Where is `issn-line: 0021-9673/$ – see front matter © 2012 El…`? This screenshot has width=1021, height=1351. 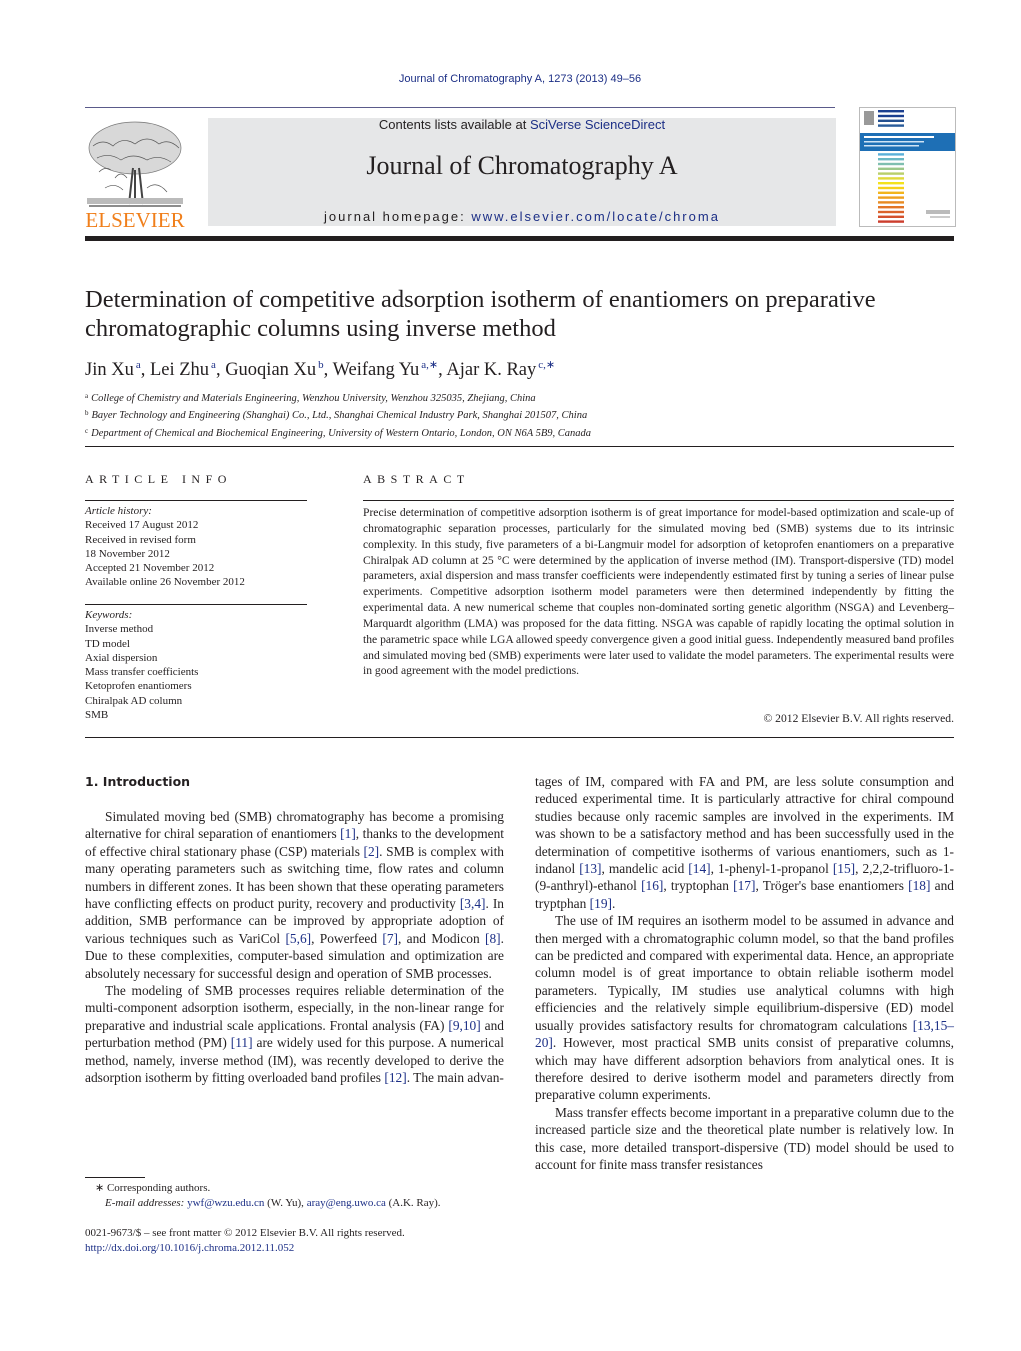
issn-line: 0021-9673/$ – see front matter © 2012 El… is located at coordinates (245, 1233).